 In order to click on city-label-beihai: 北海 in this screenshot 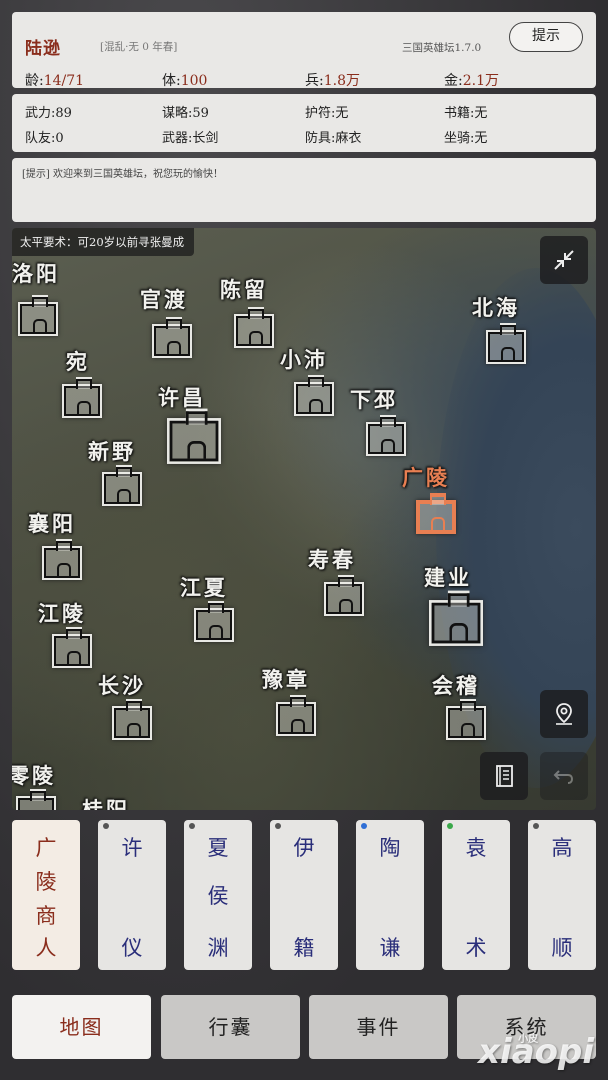, I will do `click(496, 307)`.